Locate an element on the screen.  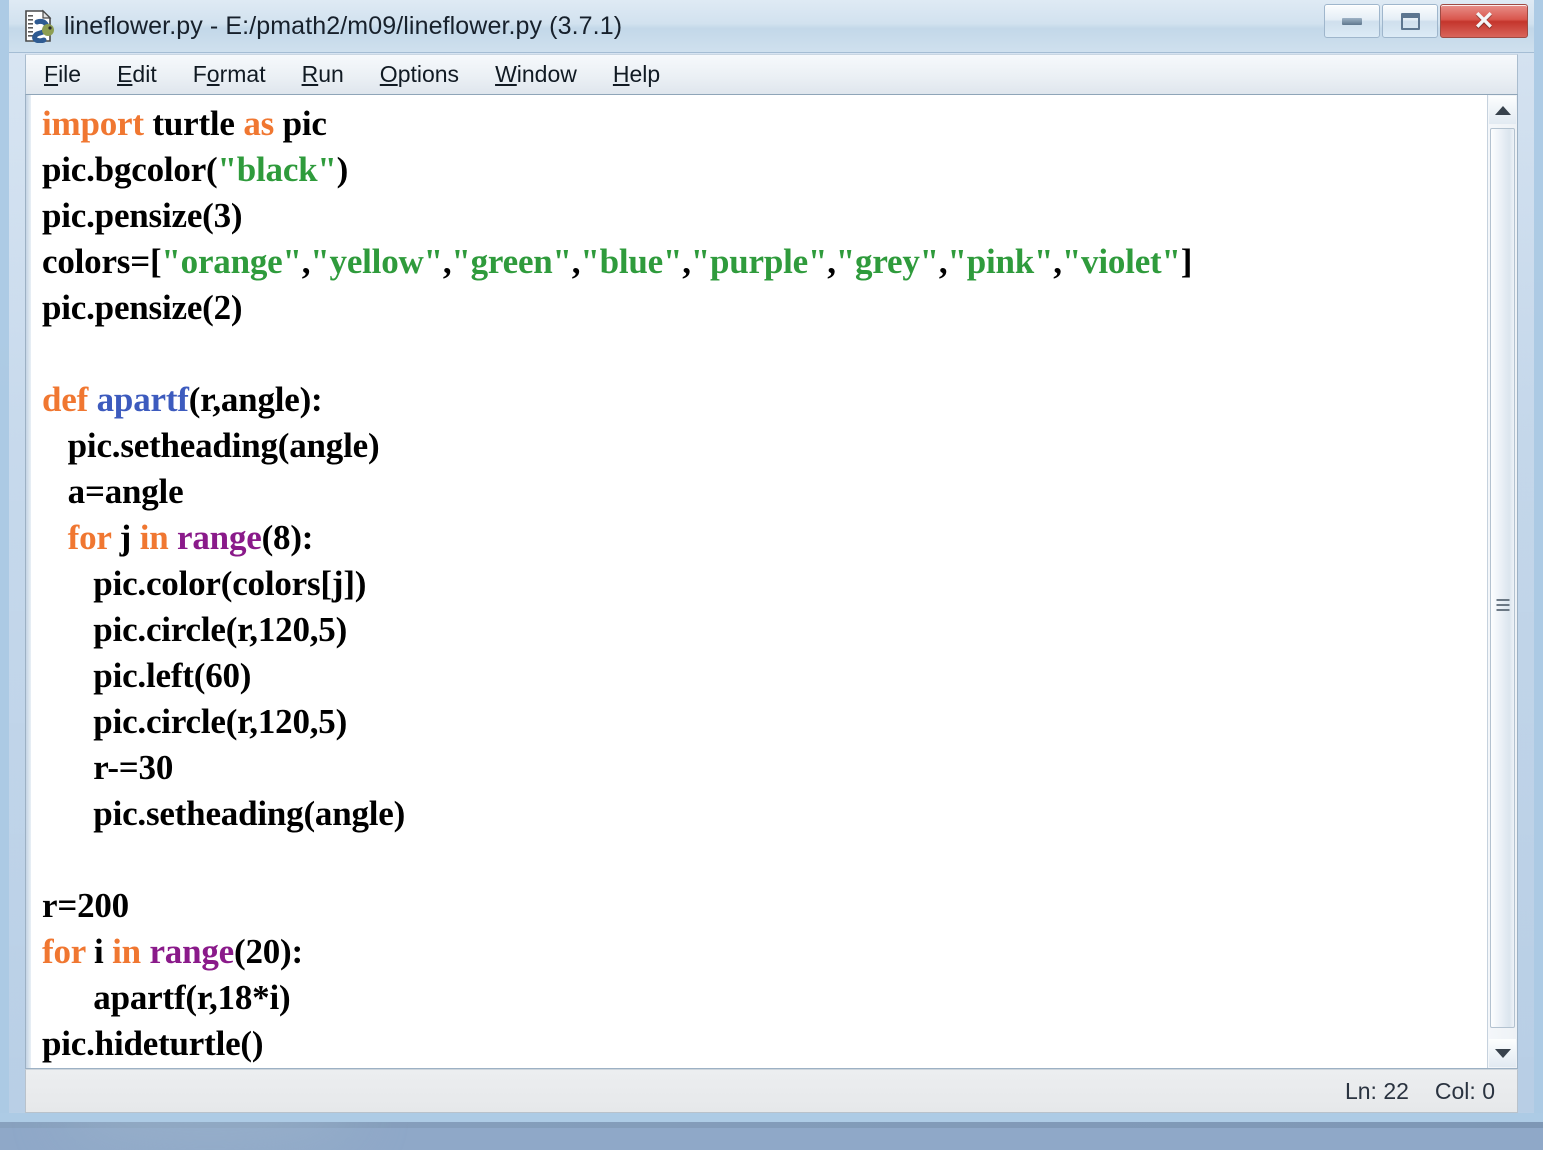
code-line: pic.hideturtle() is located at coordinates (617, 1044).